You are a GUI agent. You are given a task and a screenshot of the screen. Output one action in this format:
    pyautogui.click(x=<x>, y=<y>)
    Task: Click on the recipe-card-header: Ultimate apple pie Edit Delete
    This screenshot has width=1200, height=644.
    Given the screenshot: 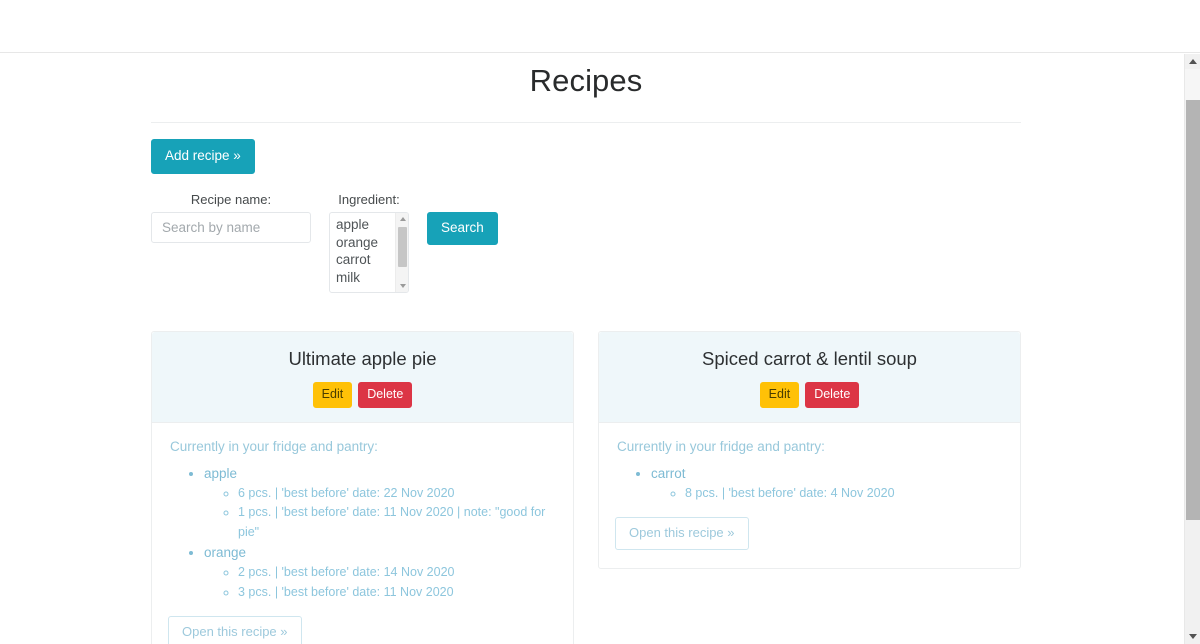 What is the action you would take?
    pyautogui.click(x=362, y=377)
    